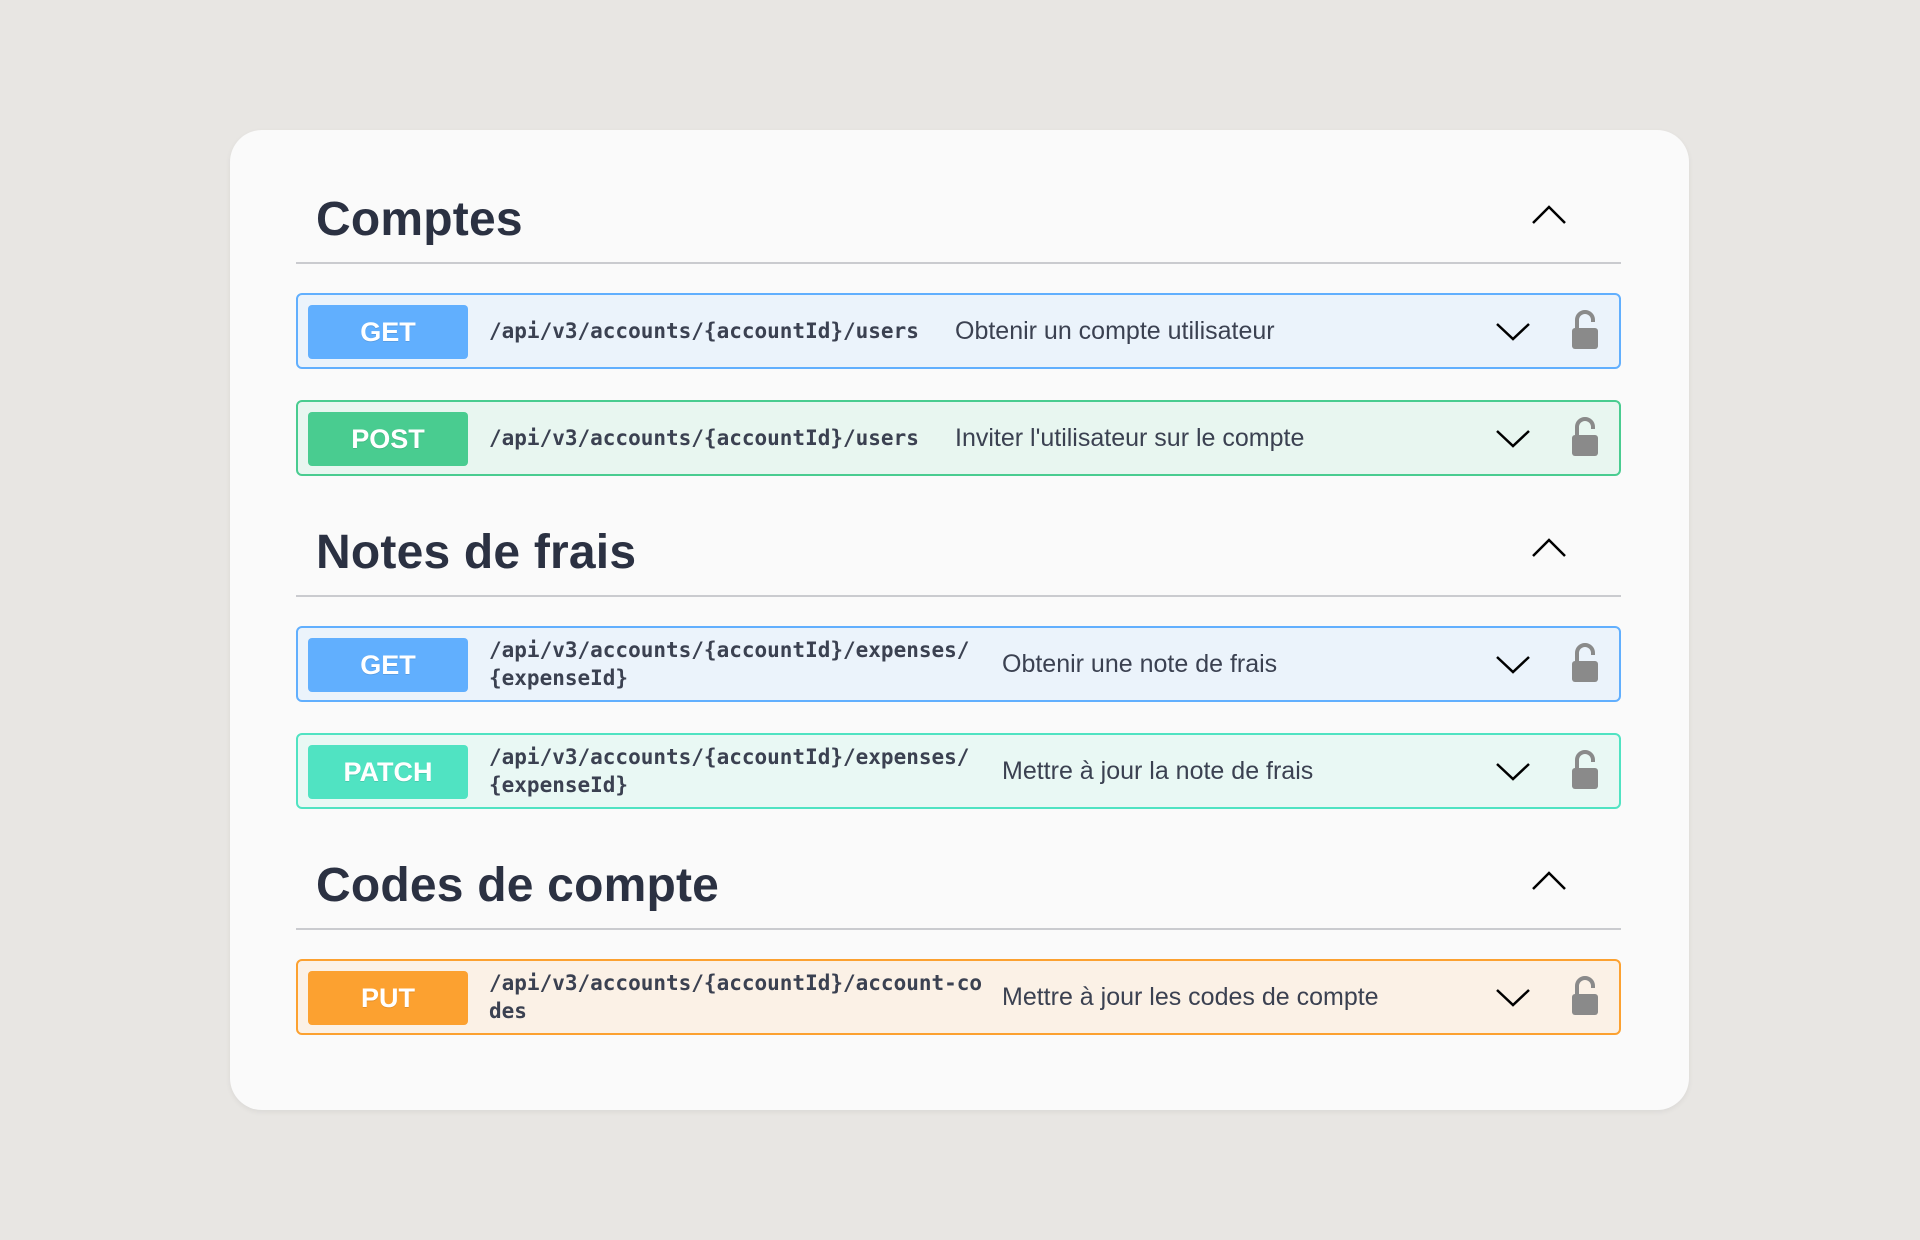 Image resolution: width=1920 pixels, height=1240 pixels. Describe the element at coordinates (958, 552) in the screenshot. I see `section-header: Notes de frais` at that location.